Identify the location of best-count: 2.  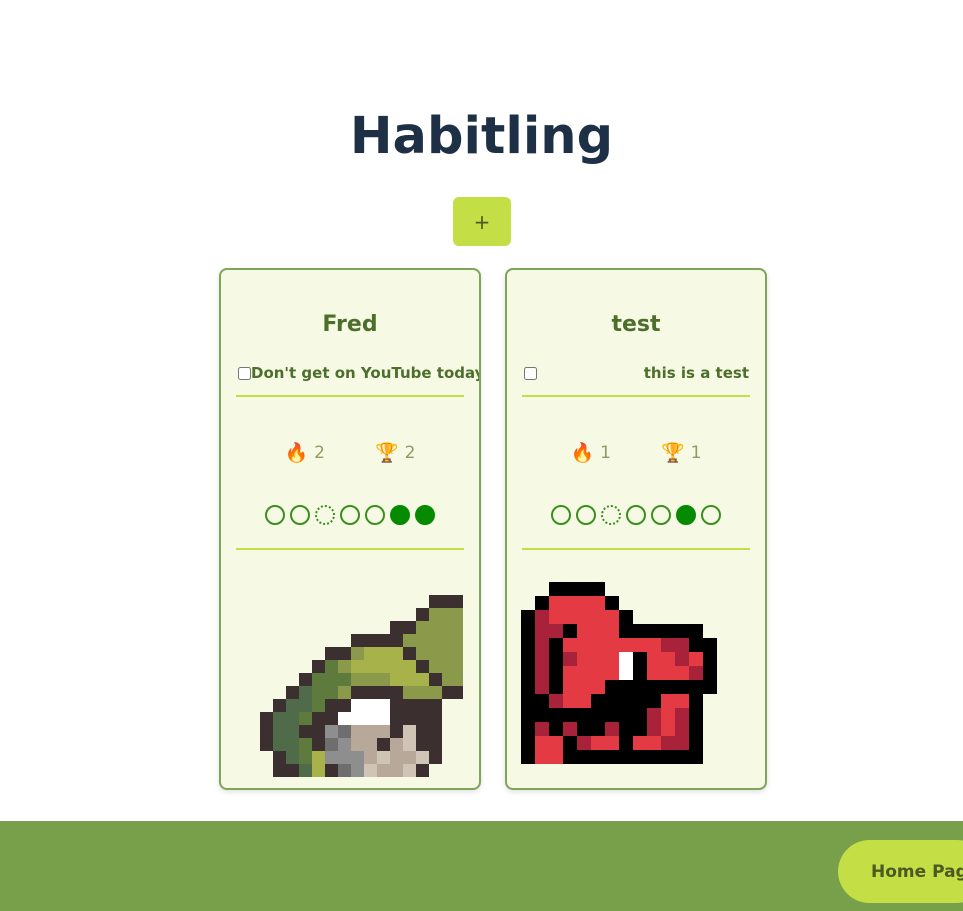
(410, 452).